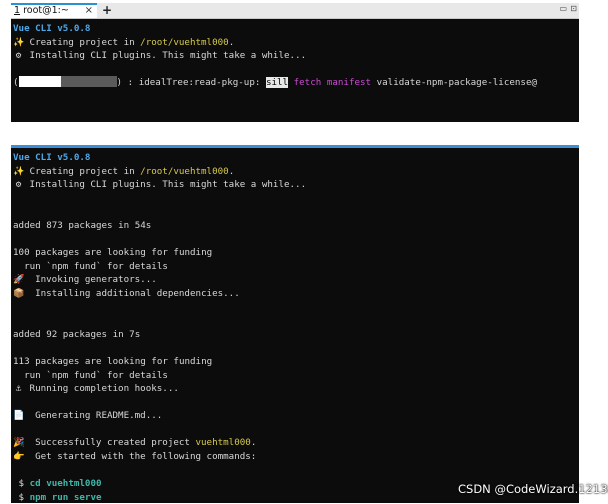 This screenshot has height=504, width=608. Describe the element at coordinates (19, 293) in the screenshot. I see `package-icon: 📦` at that location.